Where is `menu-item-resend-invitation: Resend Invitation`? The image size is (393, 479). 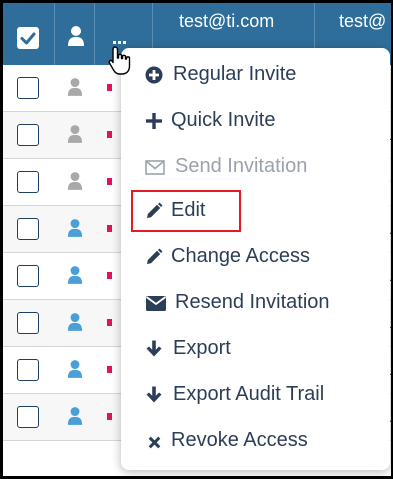 menu-item-resend-invitation: Resend Invitation is located at coordinates (255, 303).